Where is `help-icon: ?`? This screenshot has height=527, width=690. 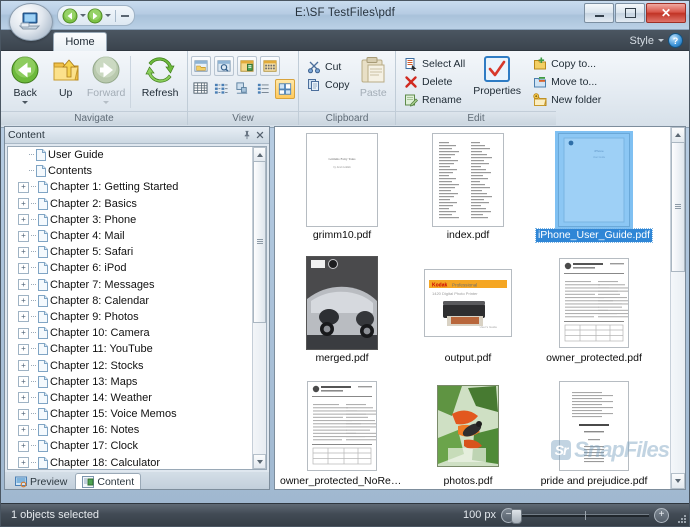 help-icon: ? is located at coordinates (675, 40).